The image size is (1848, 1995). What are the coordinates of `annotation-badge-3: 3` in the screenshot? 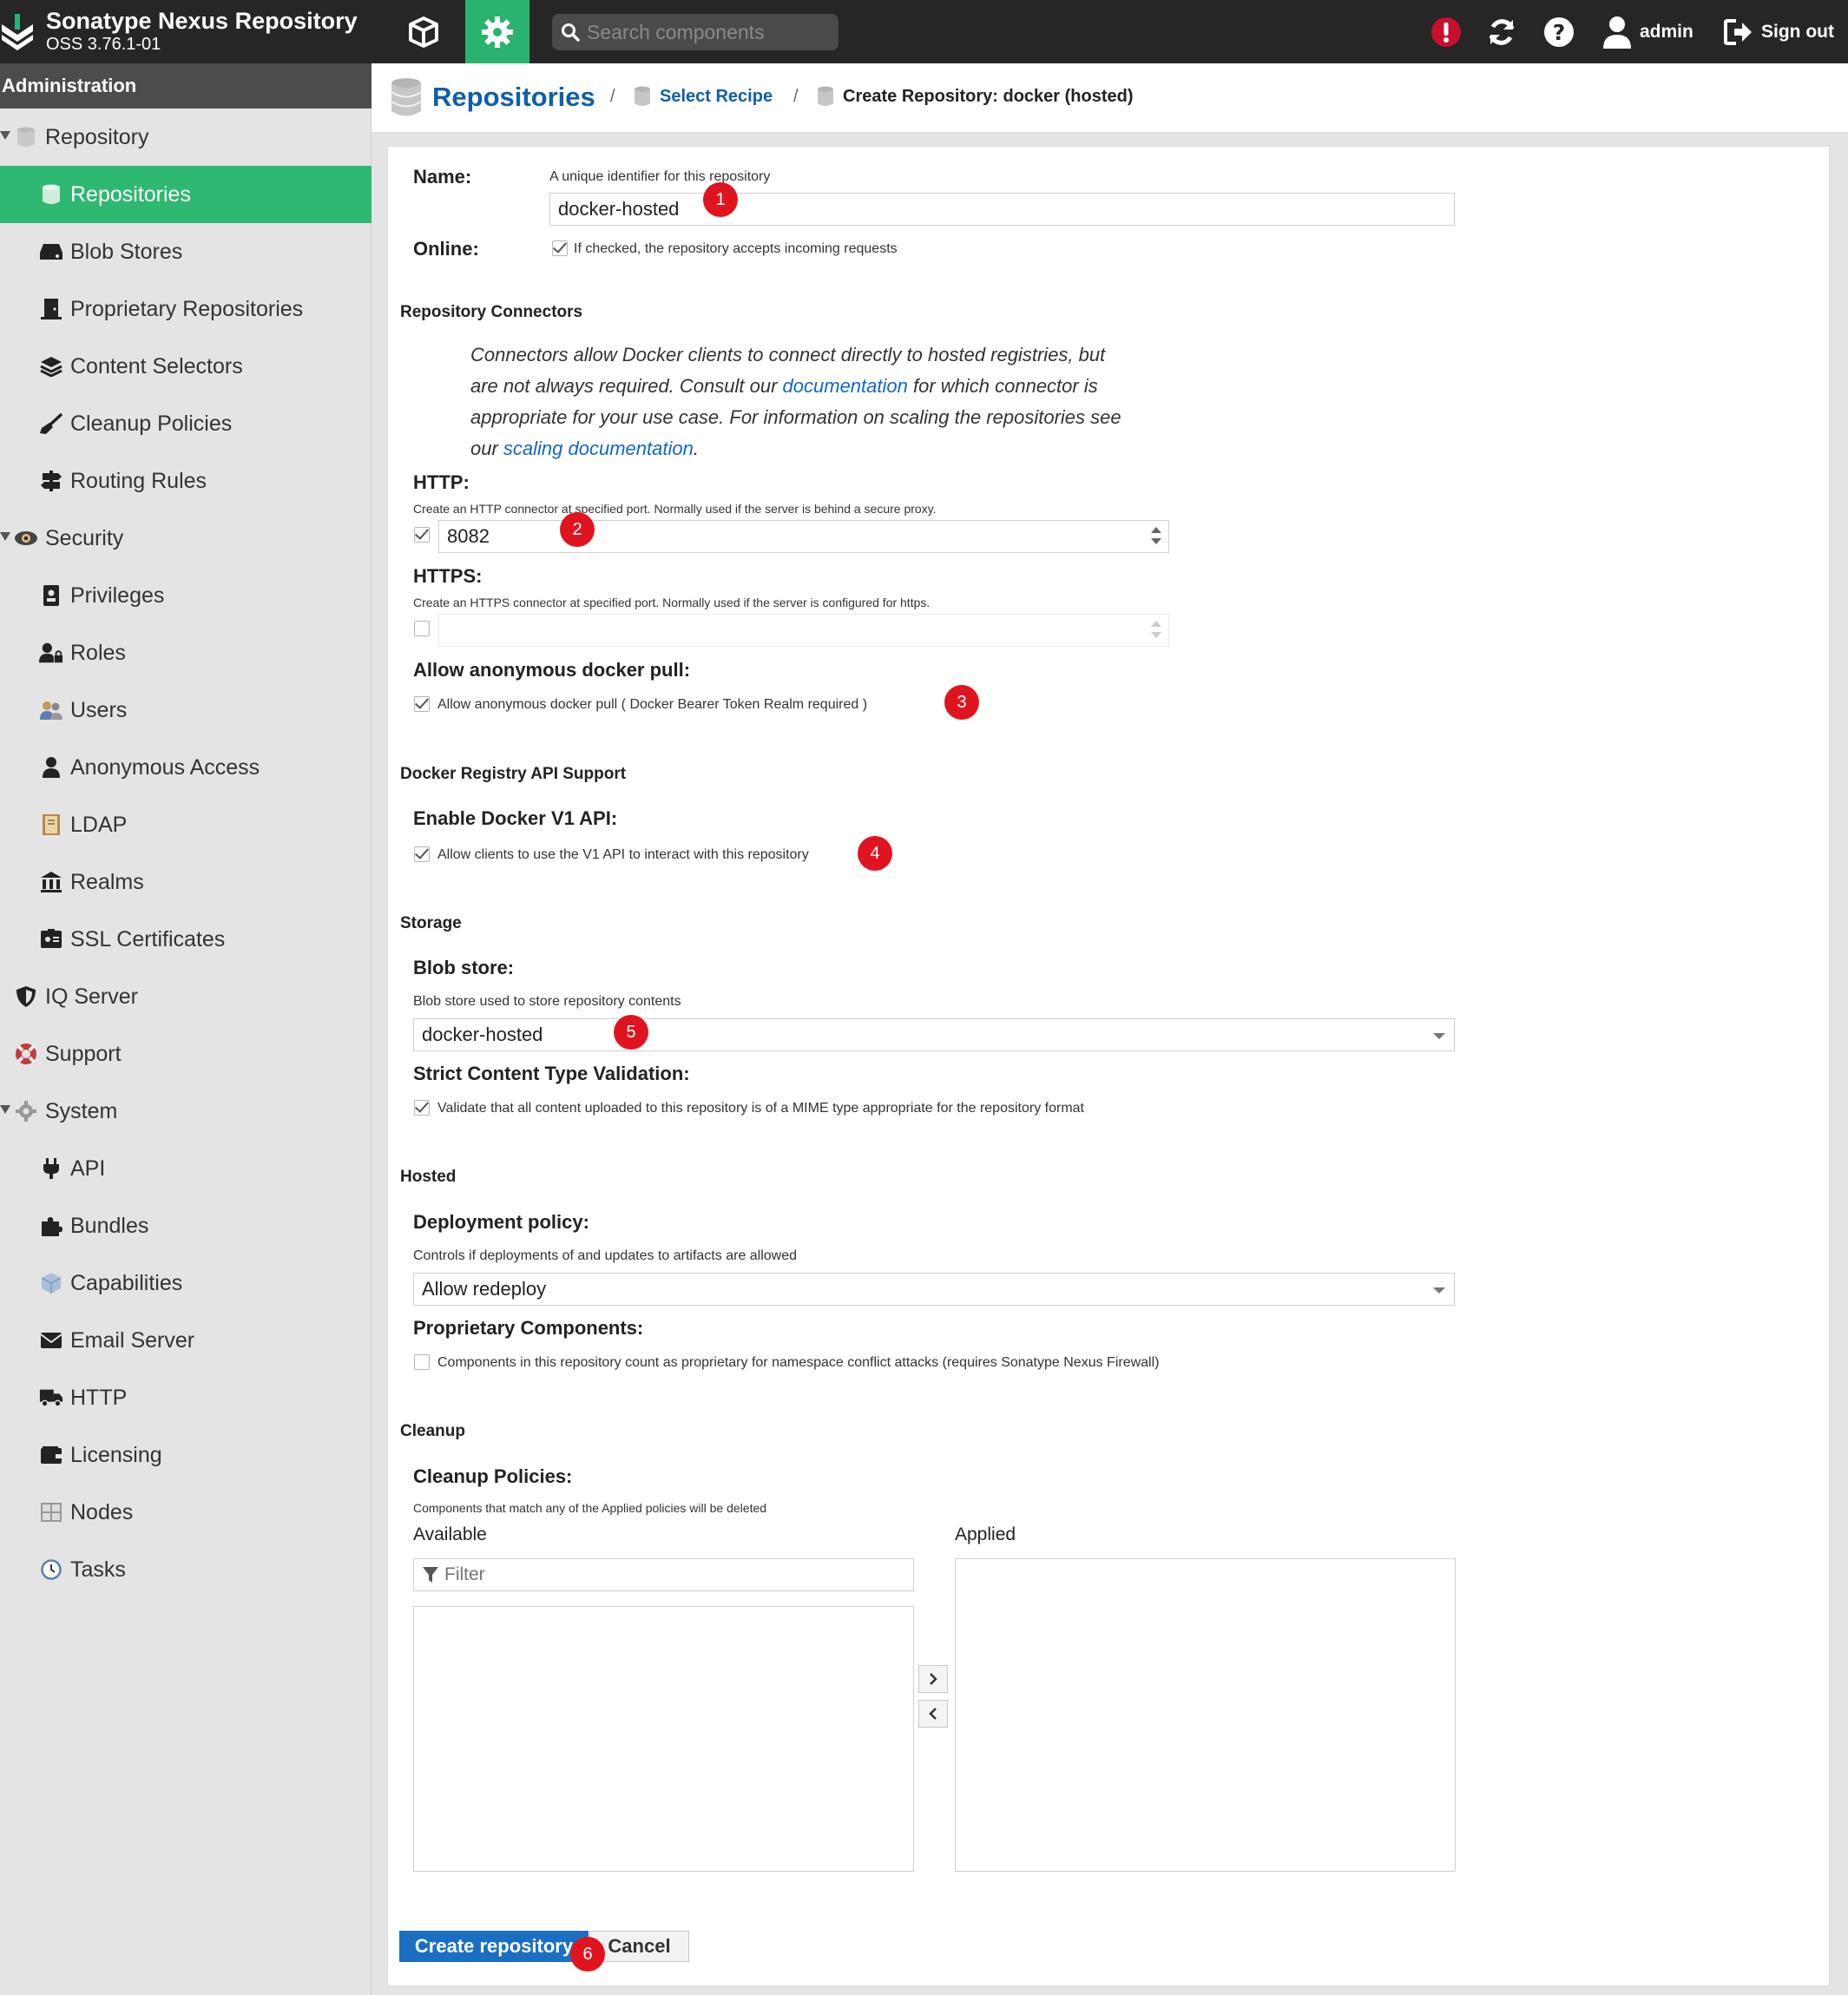 It's located at (962, 703).